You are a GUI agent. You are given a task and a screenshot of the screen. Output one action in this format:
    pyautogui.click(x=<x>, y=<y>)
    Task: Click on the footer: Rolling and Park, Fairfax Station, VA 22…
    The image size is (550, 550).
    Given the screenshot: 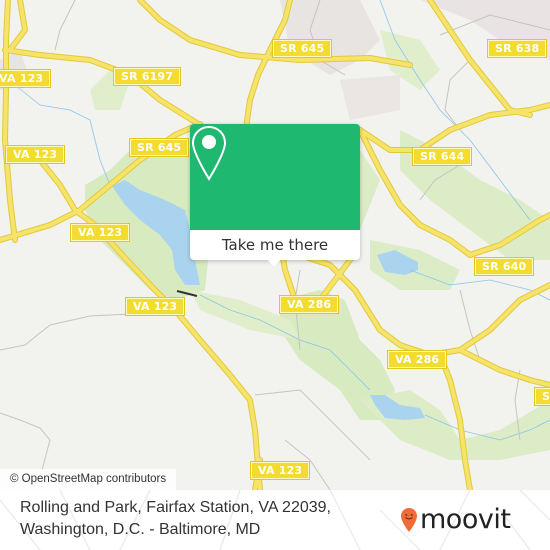 What is the action you would take?
    pyautogui.click(x=275, y=520)
    